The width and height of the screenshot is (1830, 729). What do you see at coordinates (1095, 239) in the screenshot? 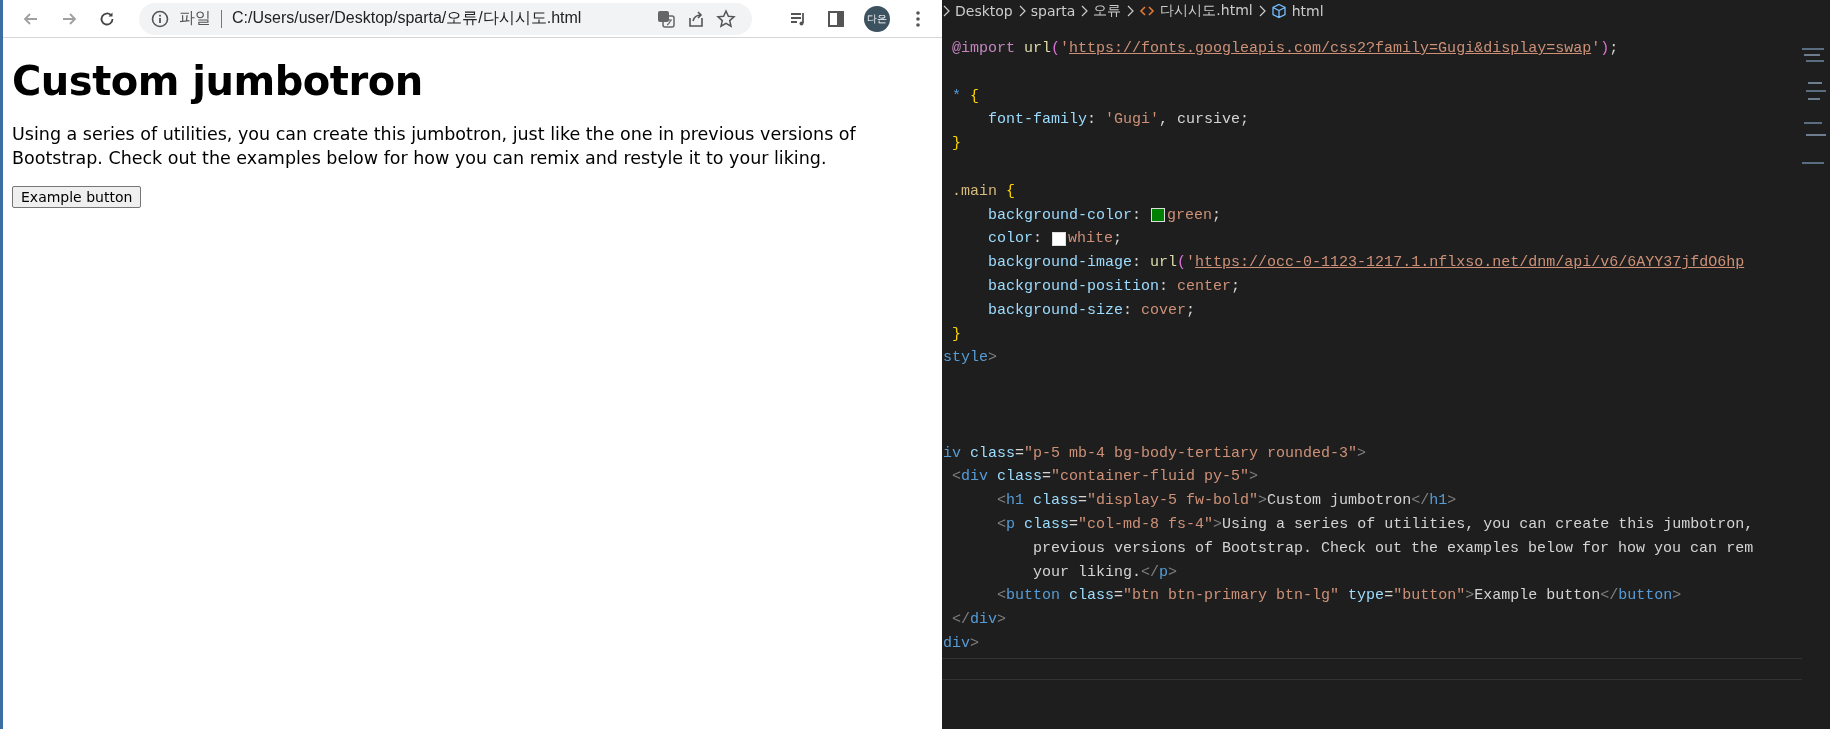
I see `code-text: white;` at bounding box center [1095, 239].